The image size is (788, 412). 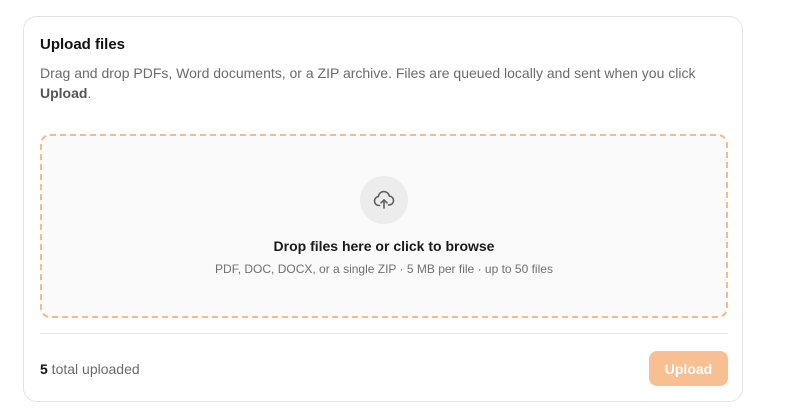 I want to click on uploaded-count-text: 5 total uploaded, so click(x=90, y=369).